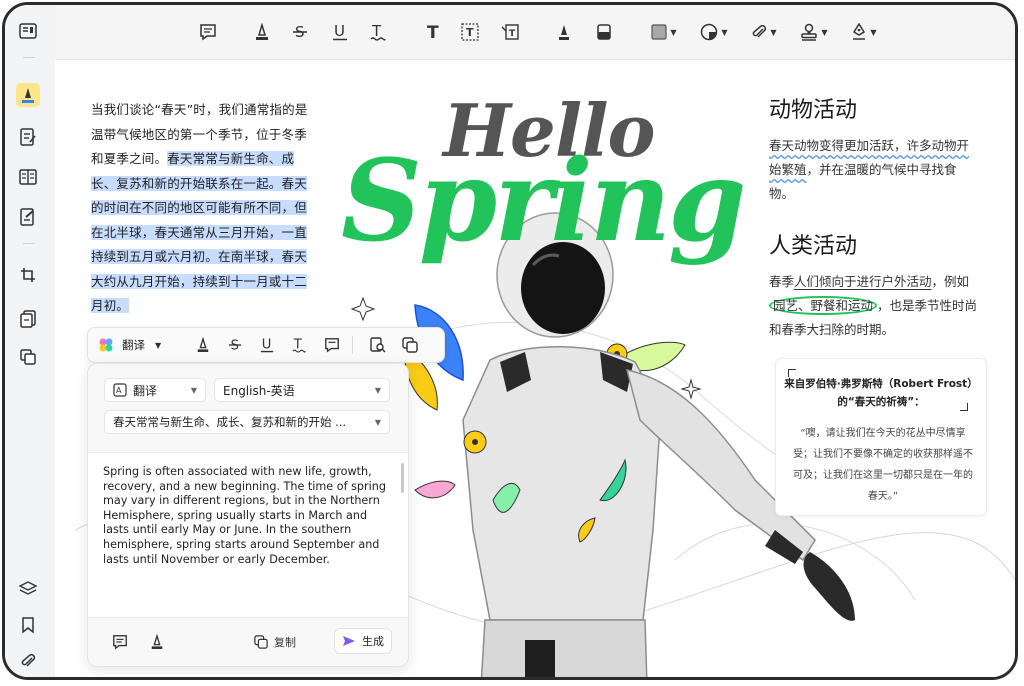 The height and width of the screenshot is (686, 1024). Describe the element at coordinates (259, 390) in the screenshot. I see `language-value: English-英语` at that location.